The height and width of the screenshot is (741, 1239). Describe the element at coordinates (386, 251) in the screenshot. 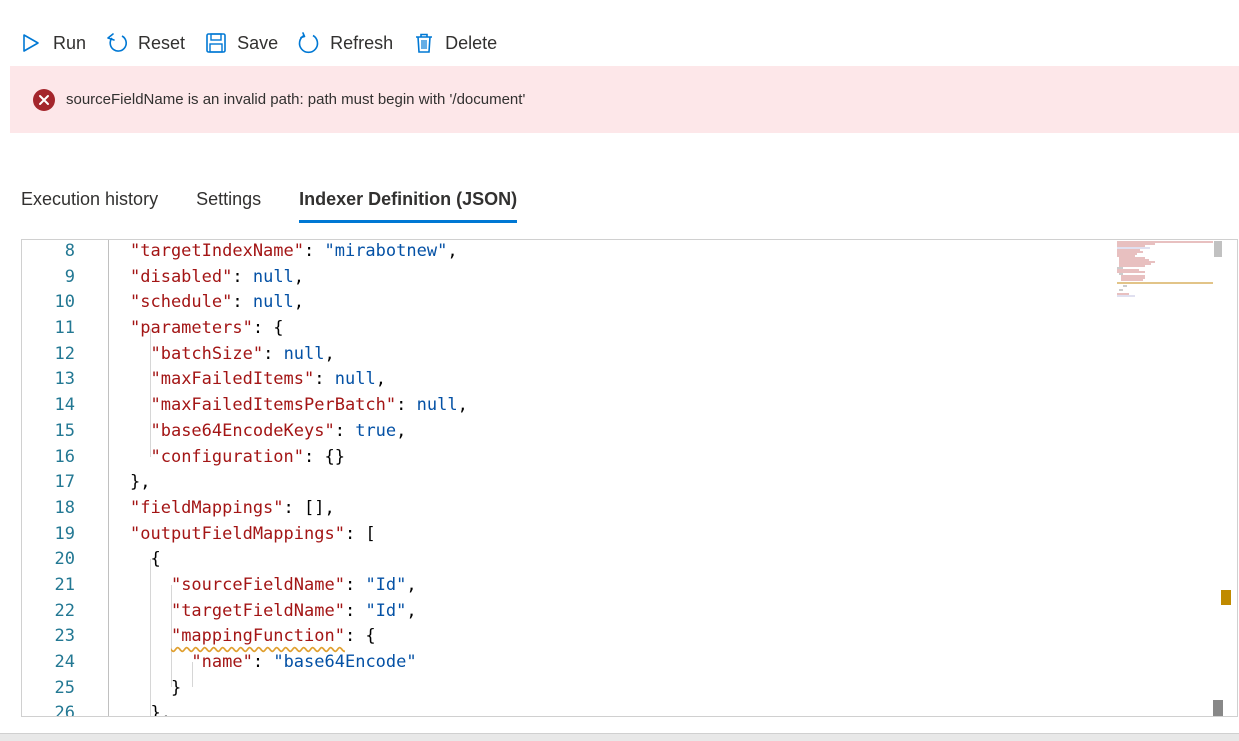

I see `json-value: "mirabotnew"` at that location.